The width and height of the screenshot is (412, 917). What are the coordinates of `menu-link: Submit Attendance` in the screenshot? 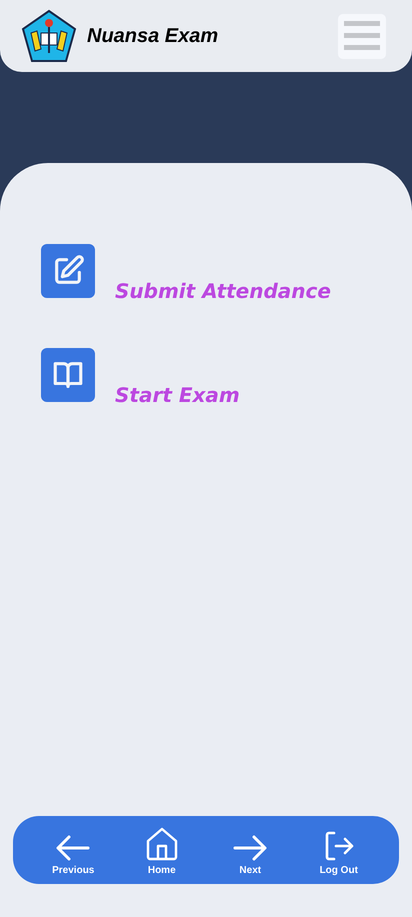 It's located at (223, 291).